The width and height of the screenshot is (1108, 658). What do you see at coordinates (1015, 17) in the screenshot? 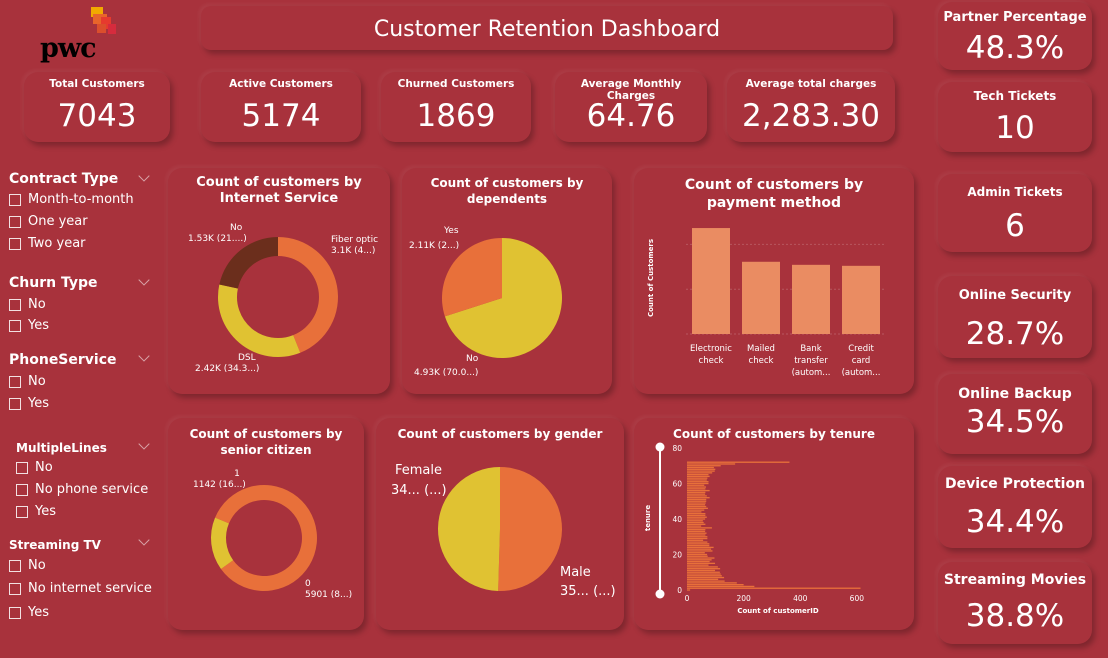
I see `side-kpi-label: Partner Percentage` at bounding box center [1015, 17].